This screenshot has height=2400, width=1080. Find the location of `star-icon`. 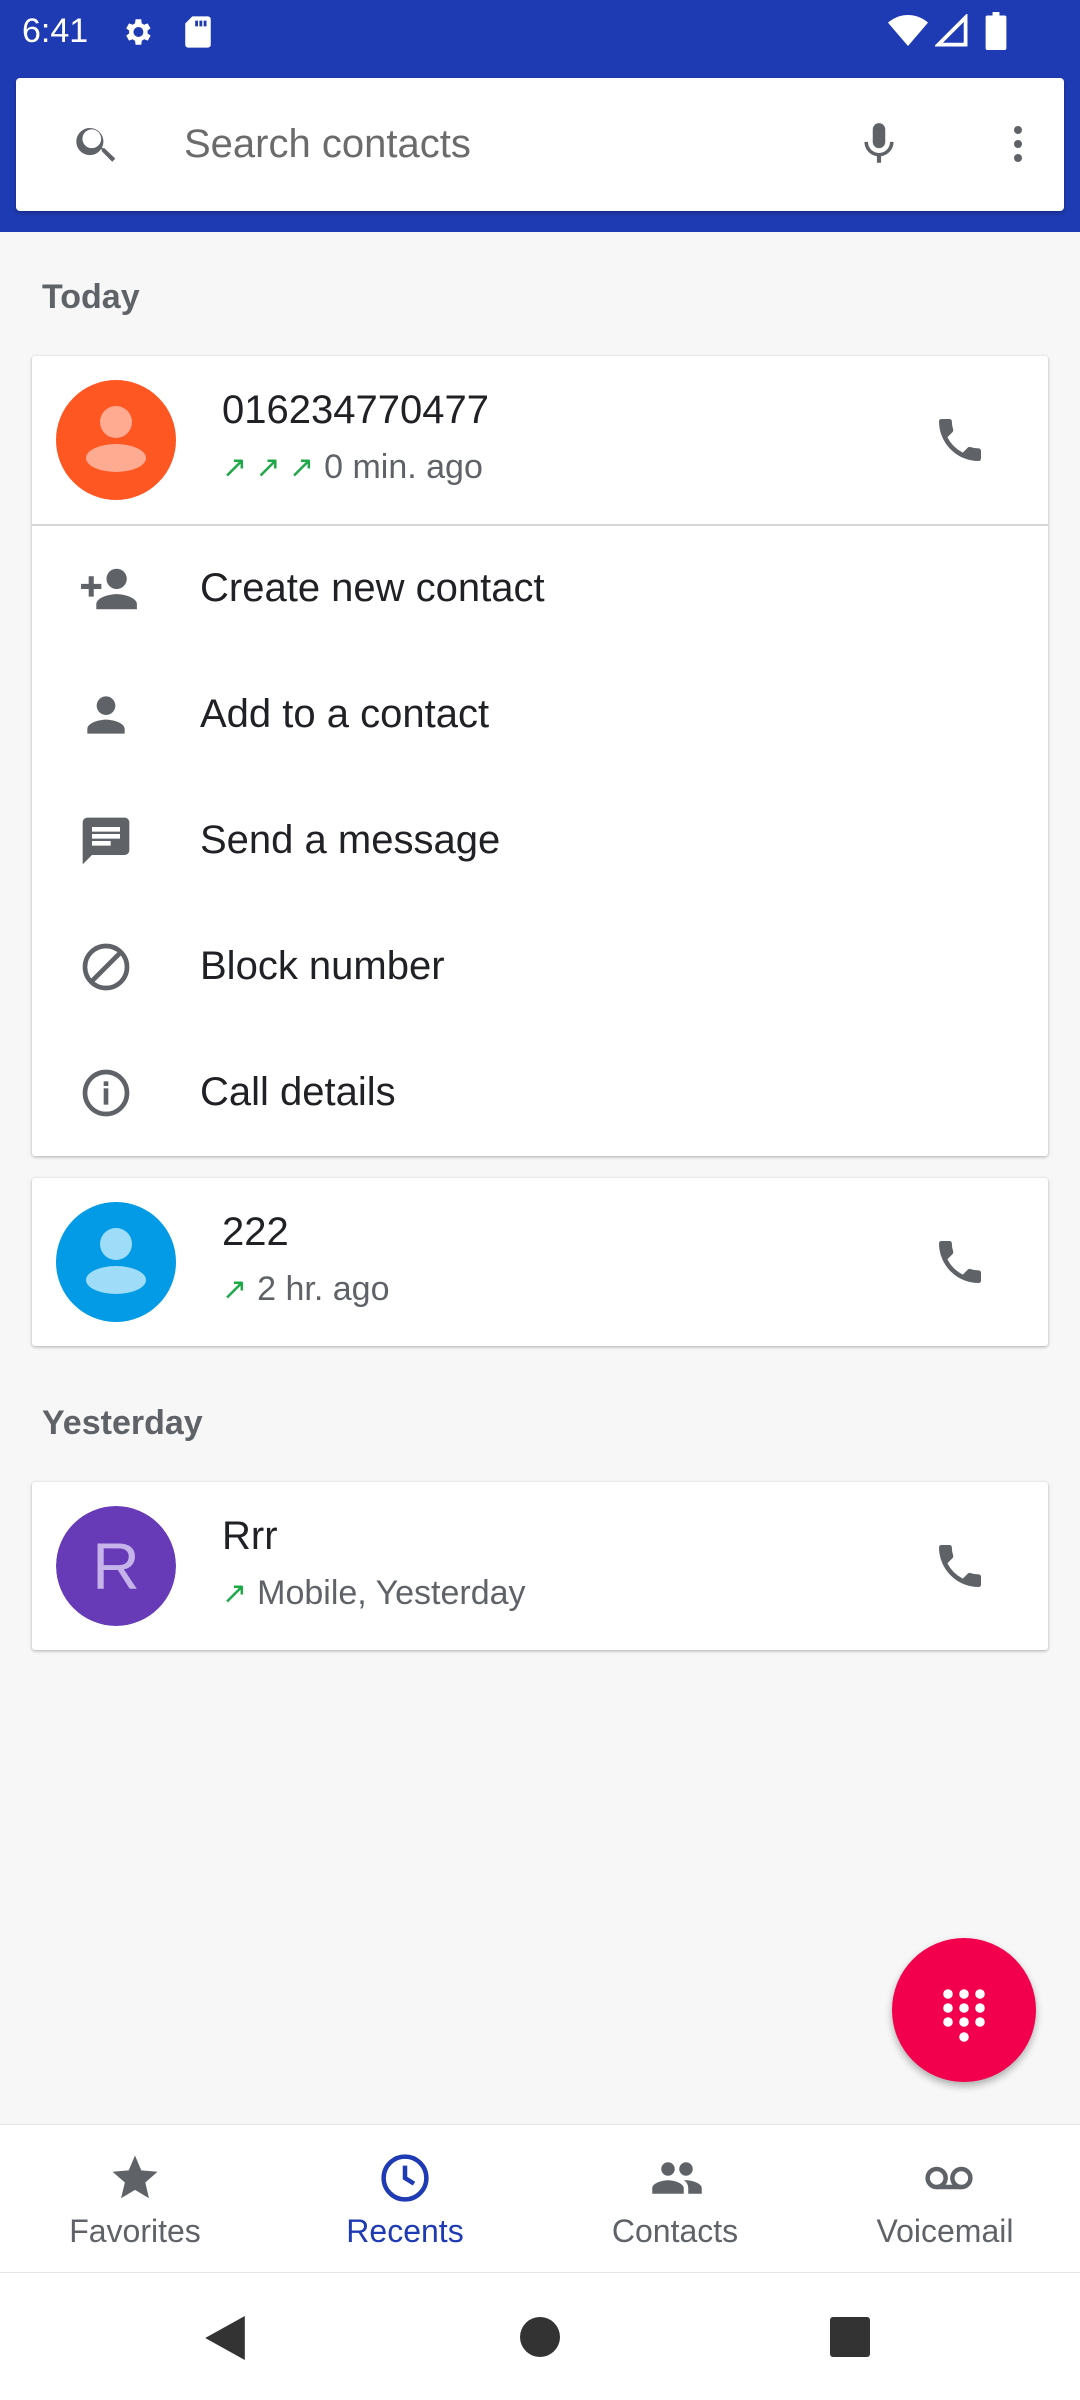

star-icon is located at coordinates (135, 2180).